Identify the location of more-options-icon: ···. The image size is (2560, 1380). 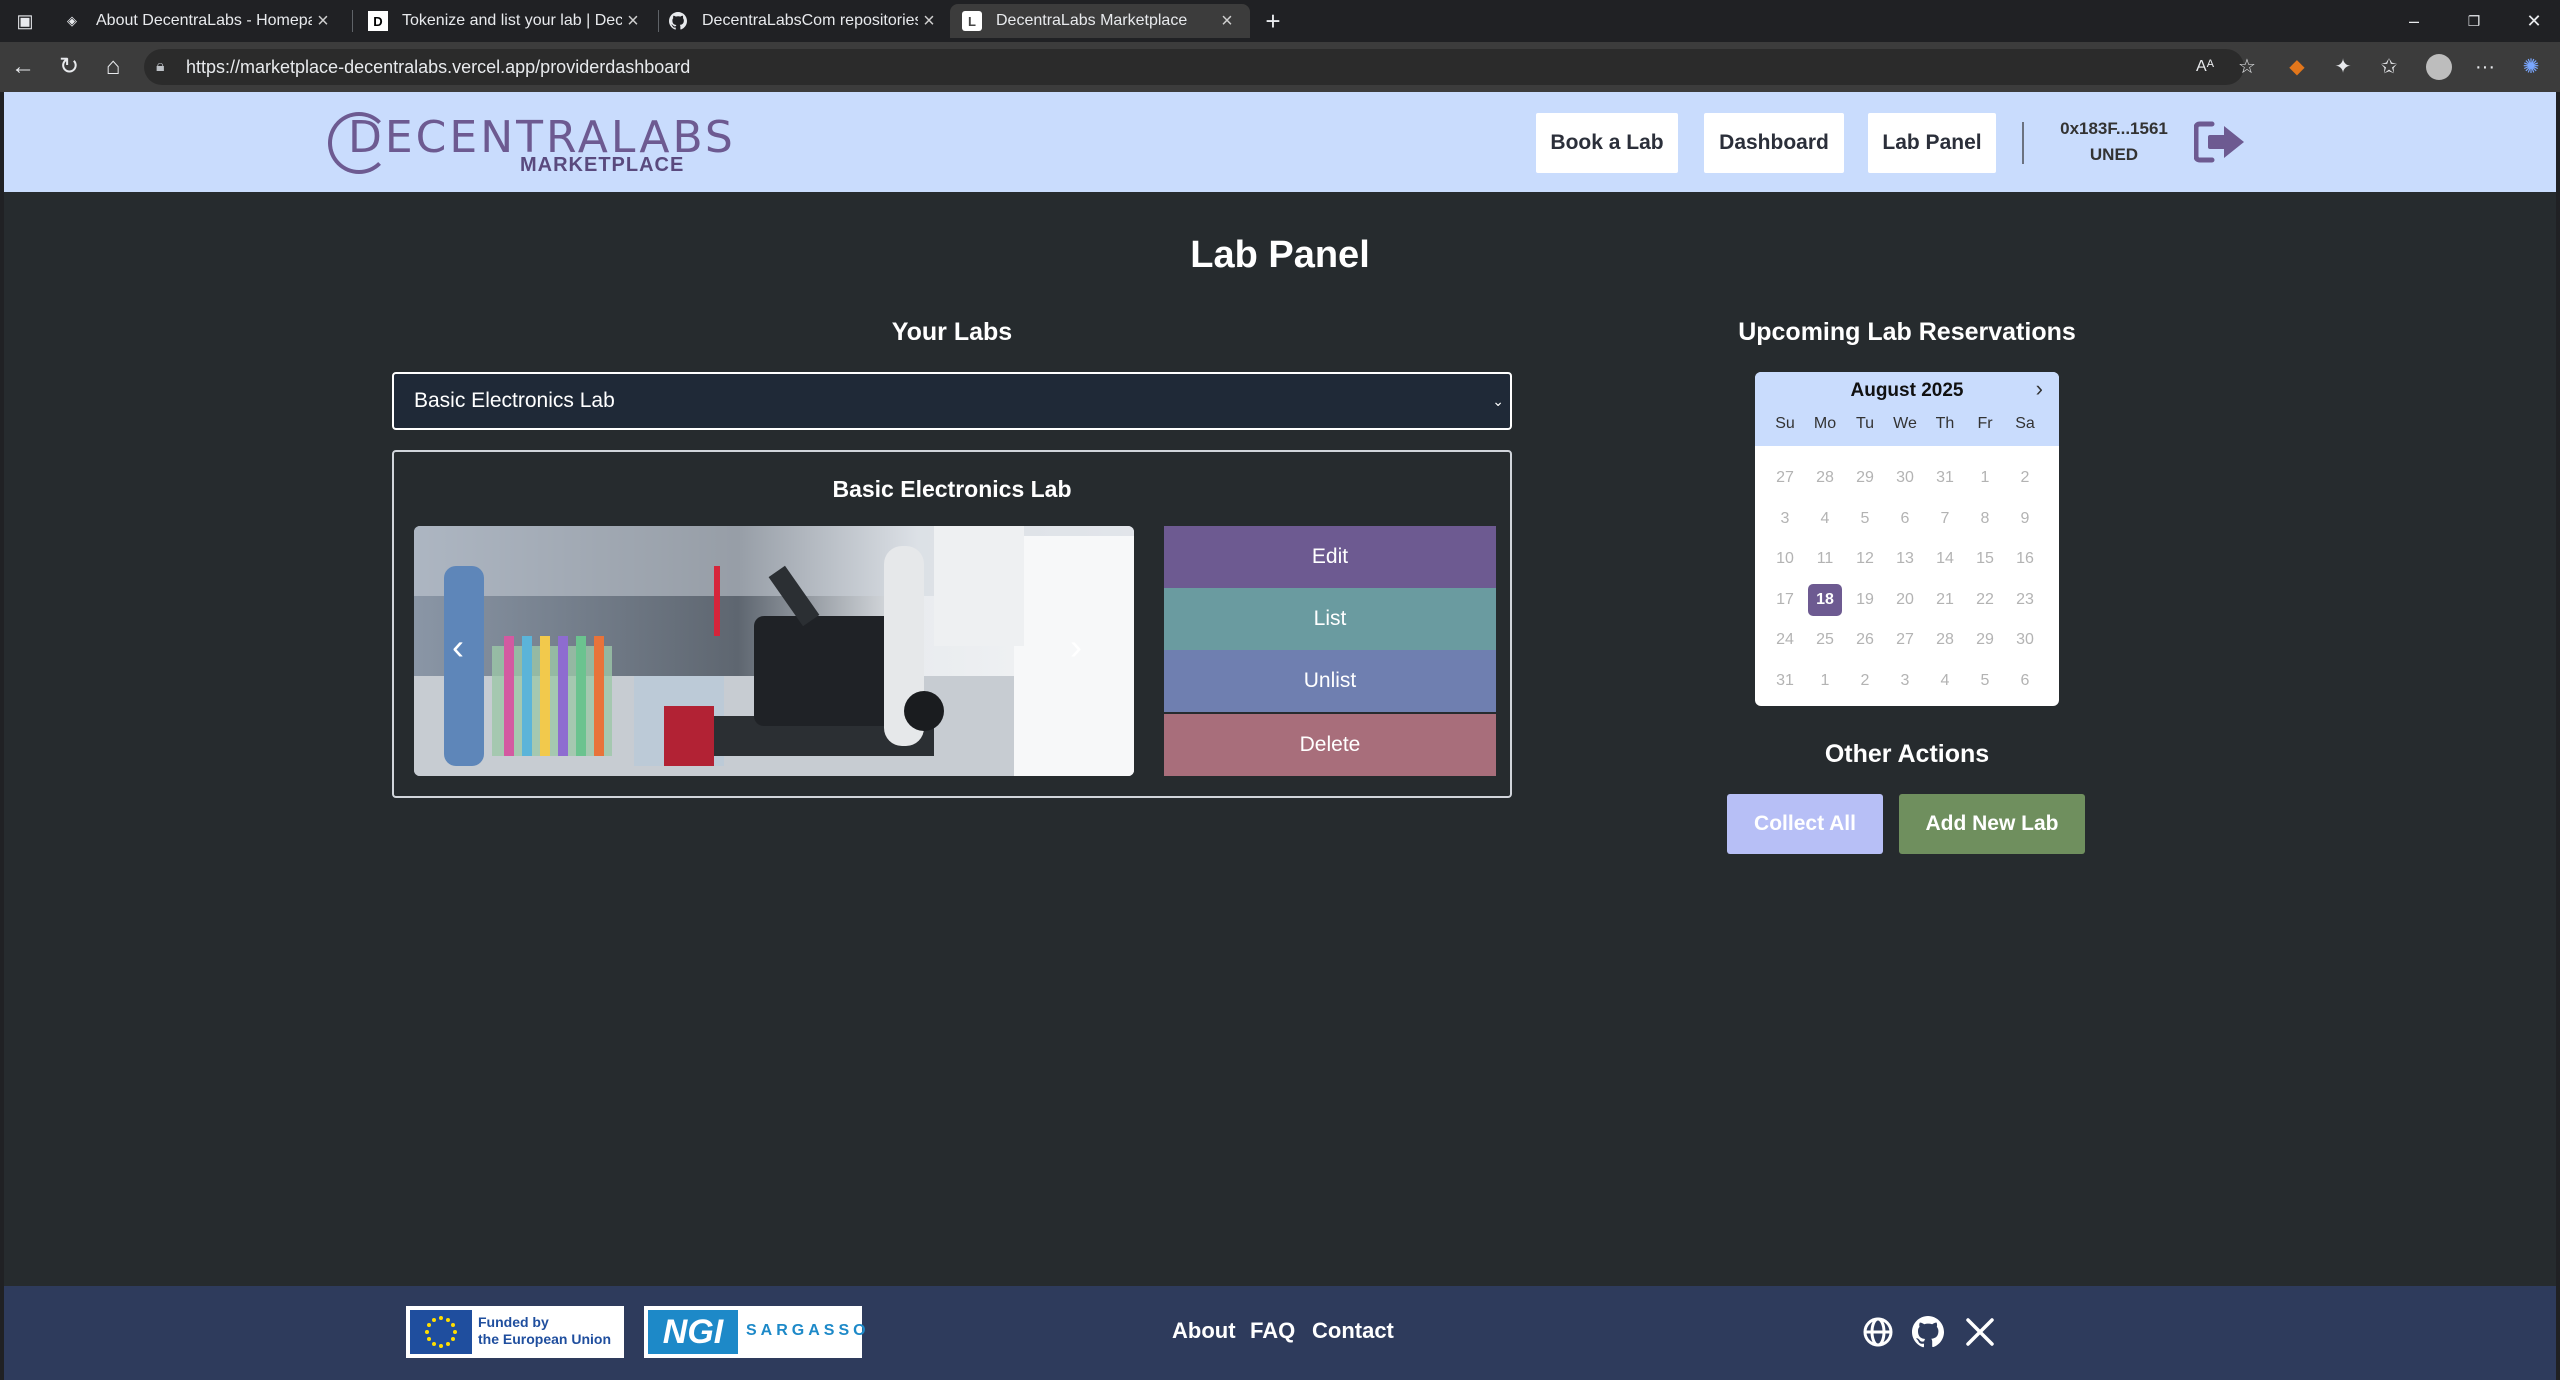
(2485, 67).